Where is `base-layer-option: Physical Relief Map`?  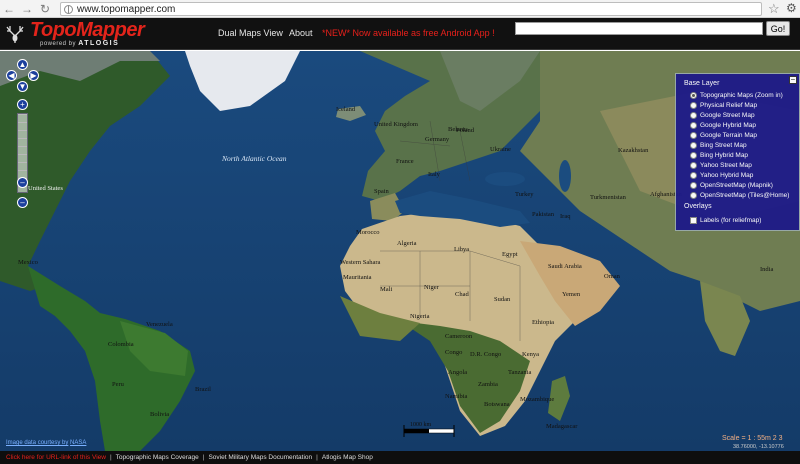
base-layer-option: Physical Relief Map is located at coordinates (723, 105).